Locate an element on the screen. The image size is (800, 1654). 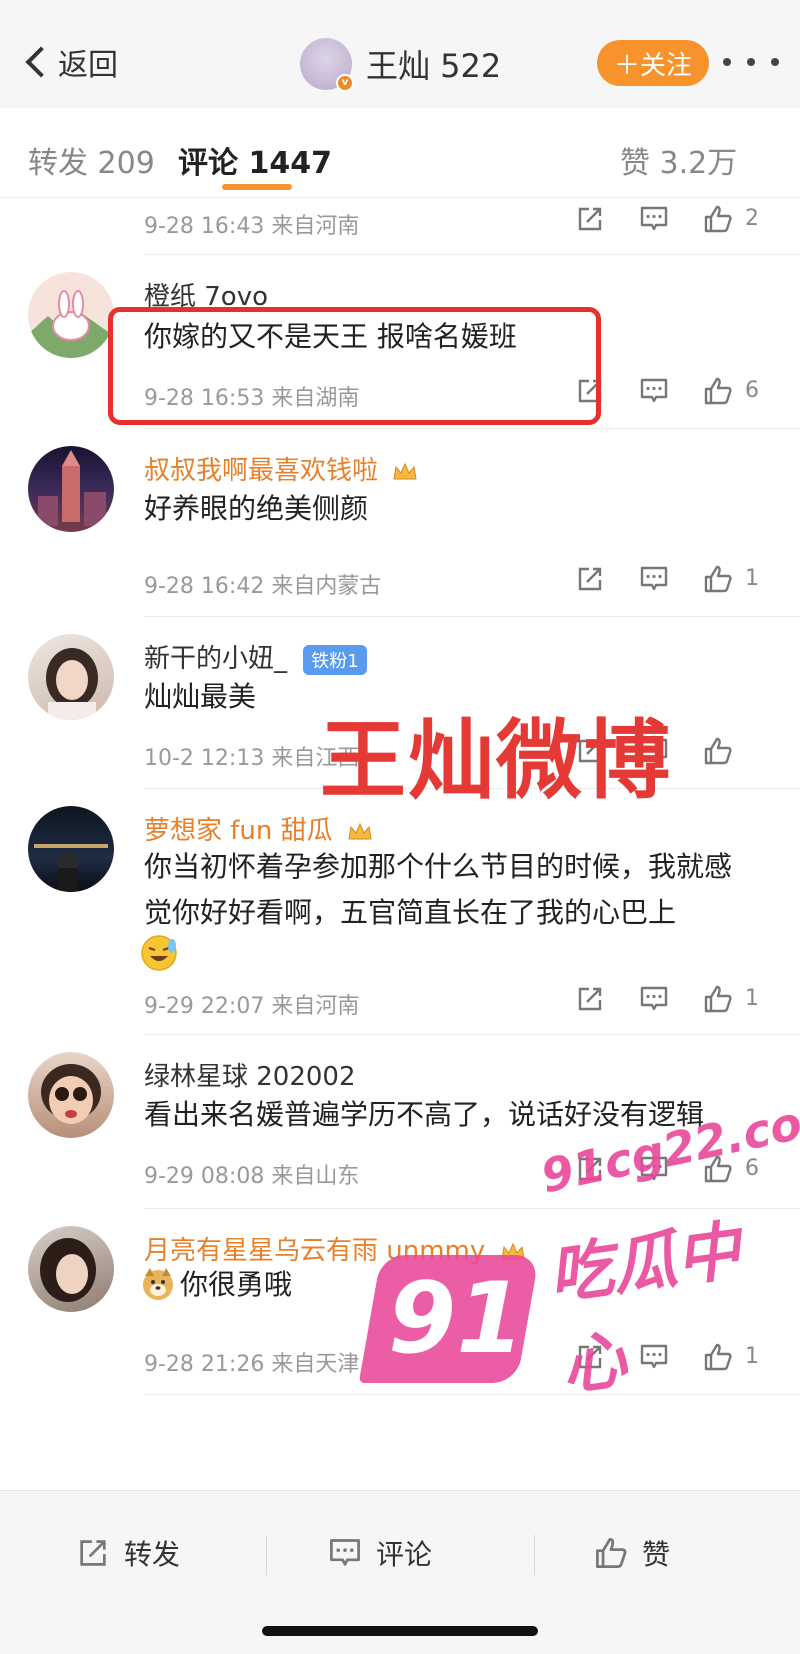
commenter-name: 新干的小妞_ 铁粉1 is located at coordinates (255, 656).